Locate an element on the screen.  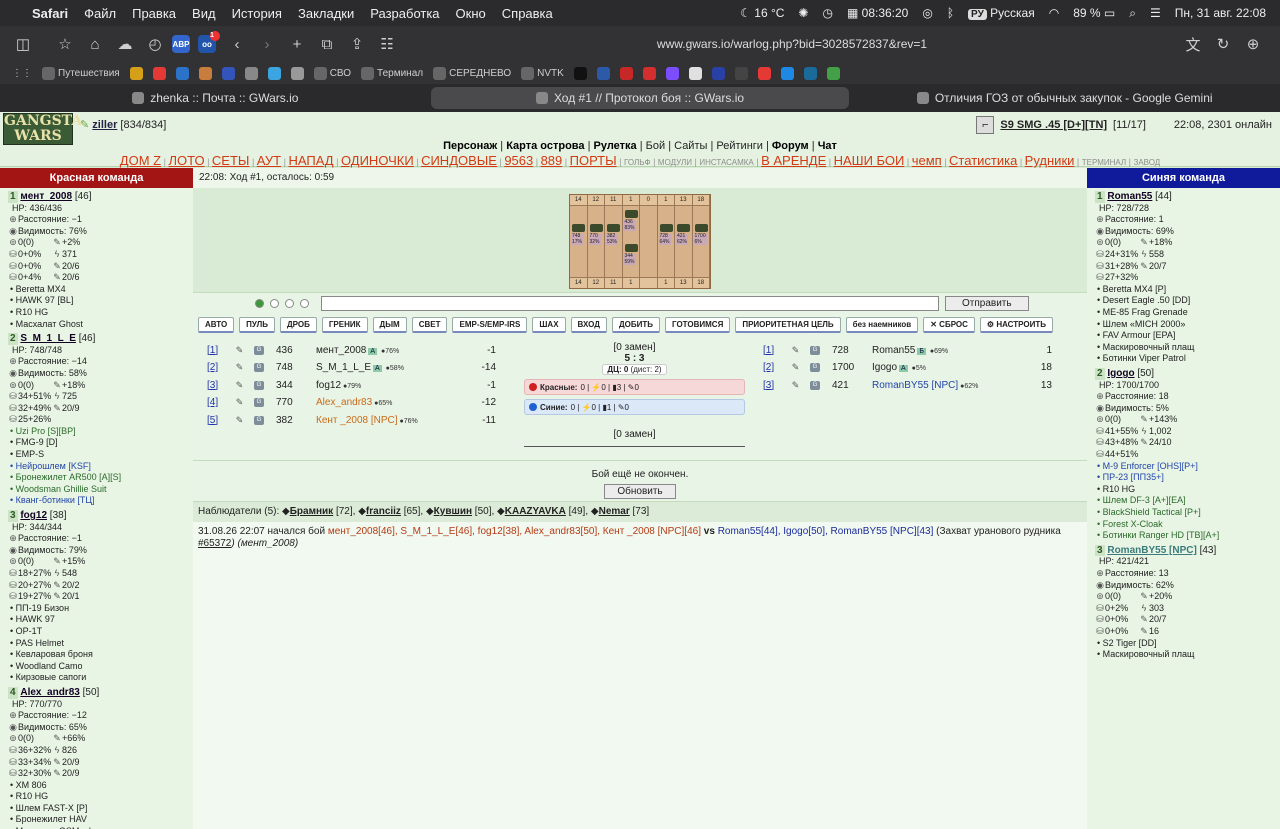
bookmark-item: Терминал is located at coordinates (392, 73).